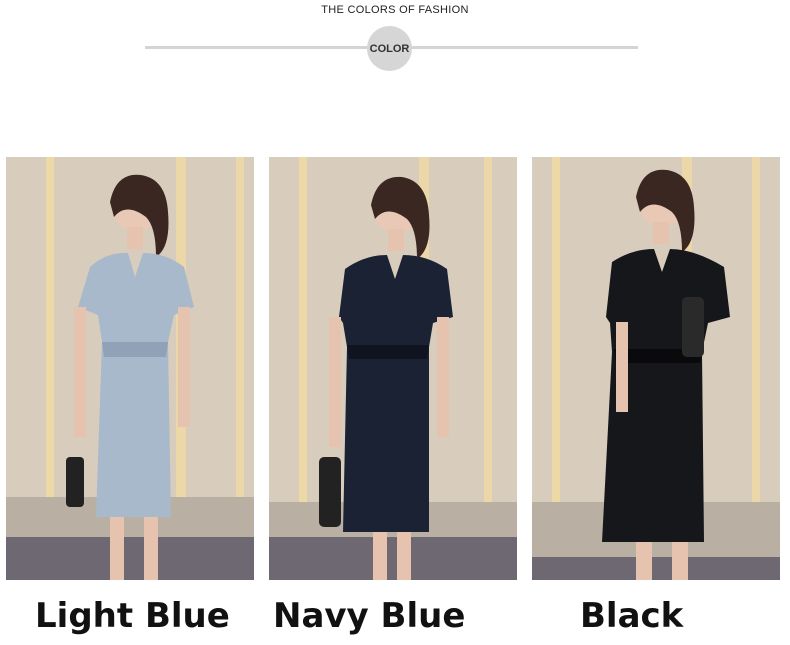  Describe the element at coordinates (369, 616) in the screenshot. I see `variant-label-navy-blue: Navy Blue` at that location.